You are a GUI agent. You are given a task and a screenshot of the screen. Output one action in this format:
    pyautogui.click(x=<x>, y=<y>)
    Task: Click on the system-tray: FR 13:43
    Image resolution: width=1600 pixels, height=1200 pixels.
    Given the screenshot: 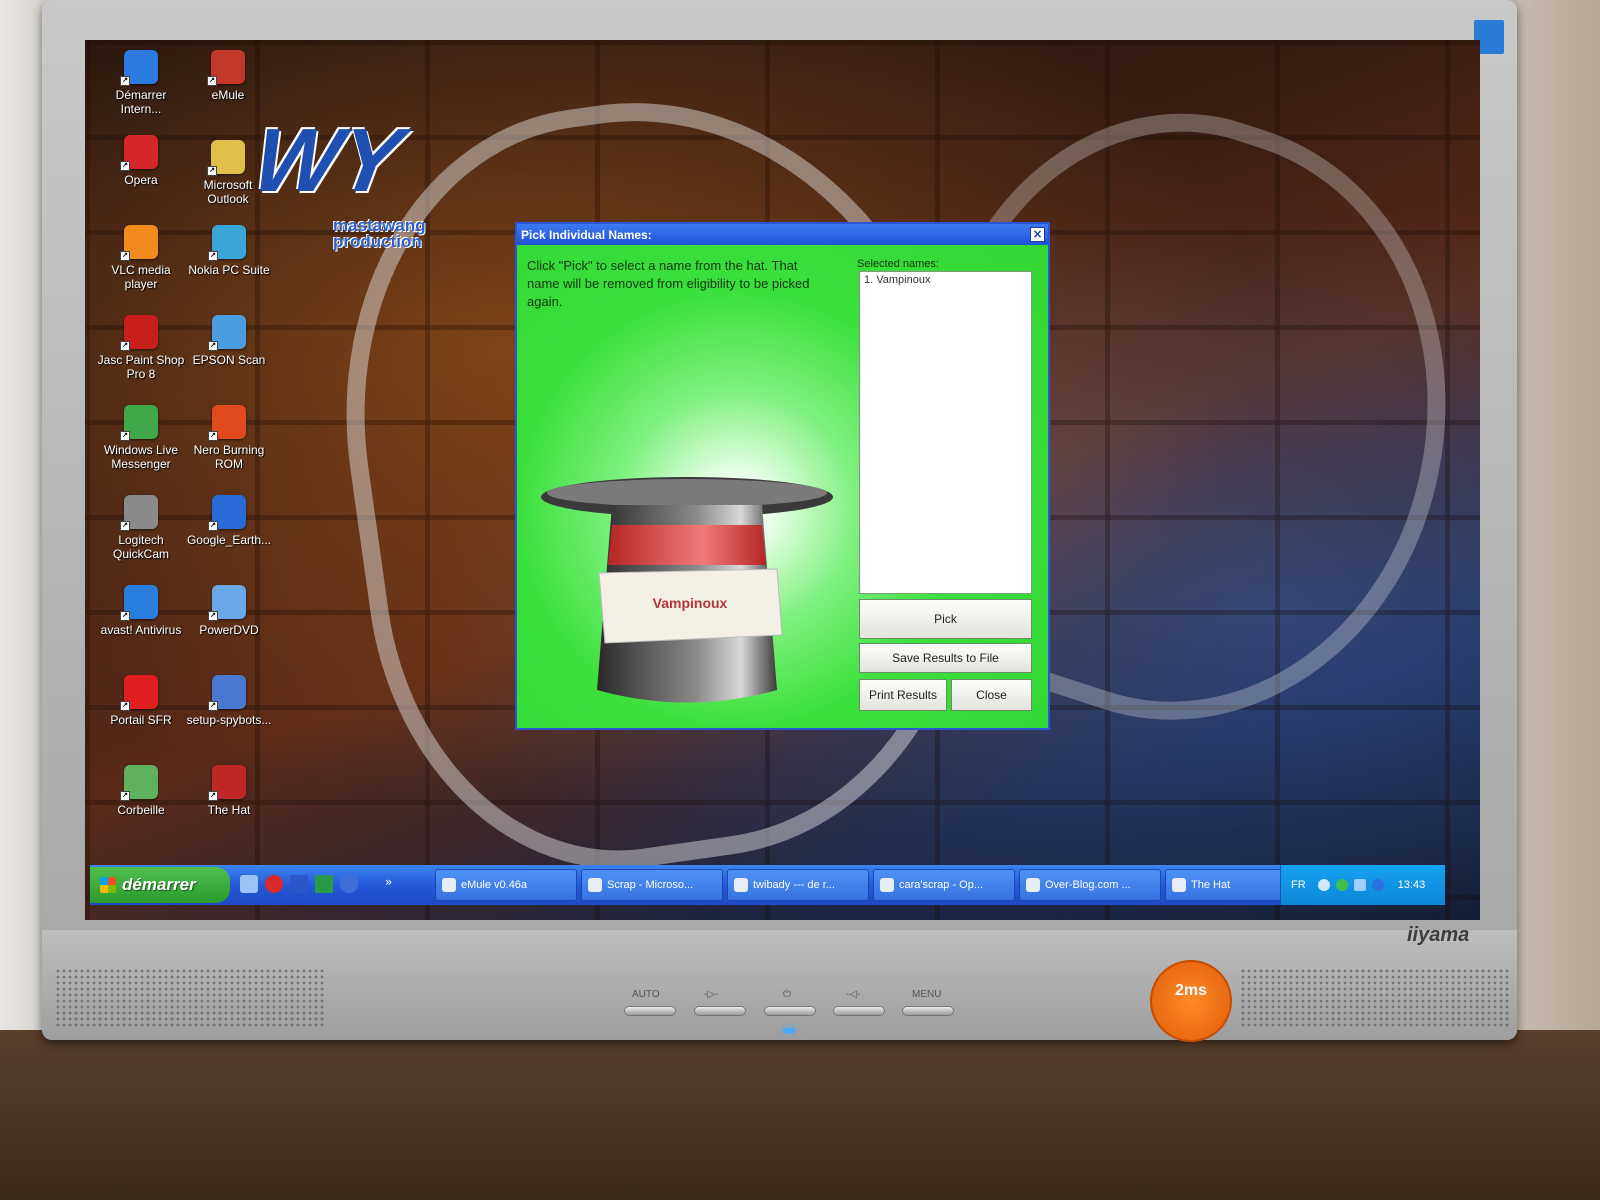 What is the action you would take?
    pyautogui.click(x=1362, y=885)
    